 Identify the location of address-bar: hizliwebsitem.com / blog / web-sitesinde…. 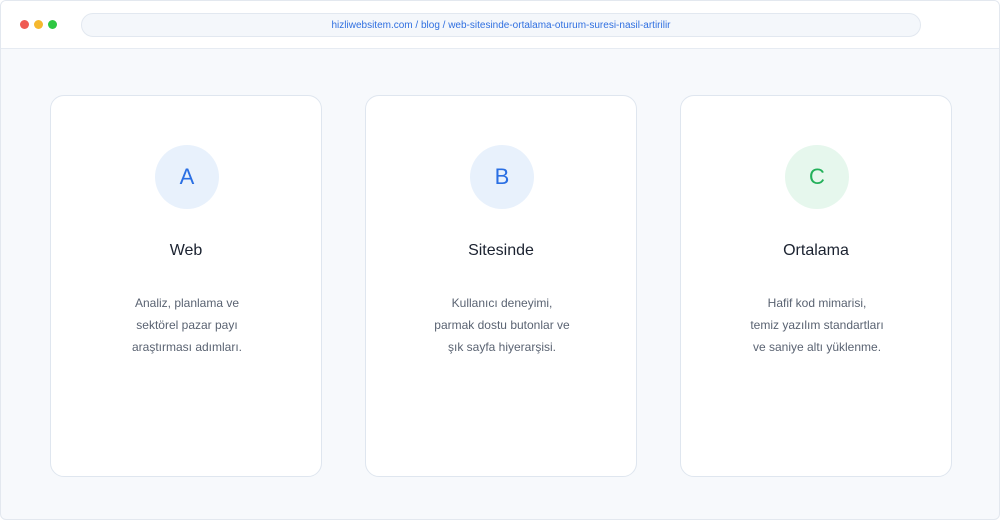
(501, 25).